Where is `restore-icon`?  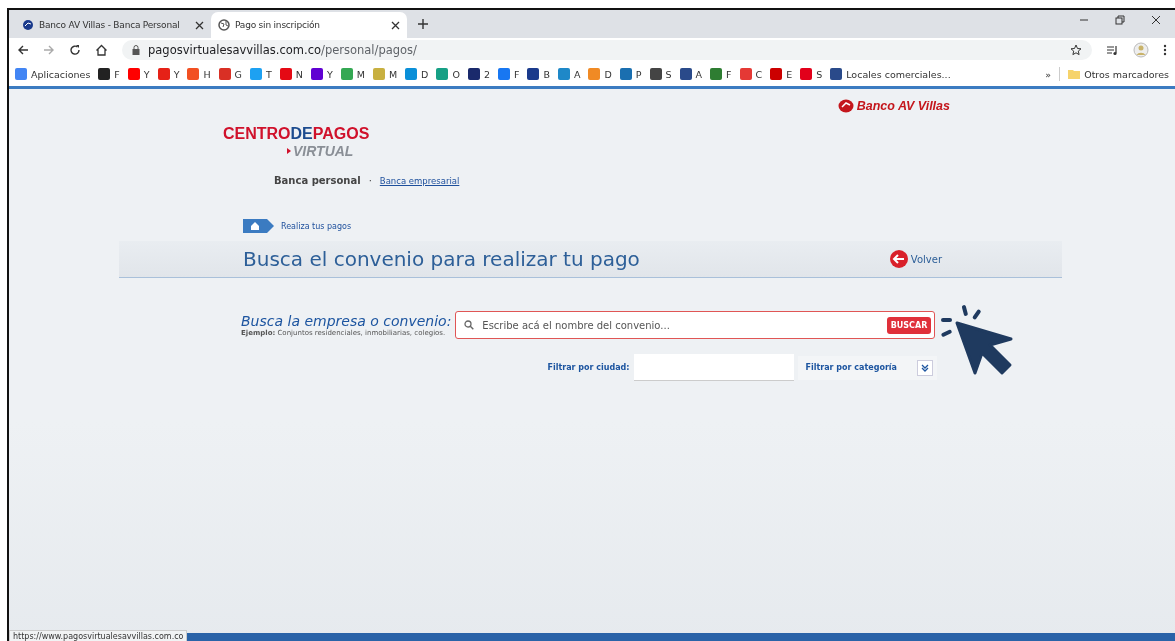
restore-icon is located at coordinates (1120, 20).